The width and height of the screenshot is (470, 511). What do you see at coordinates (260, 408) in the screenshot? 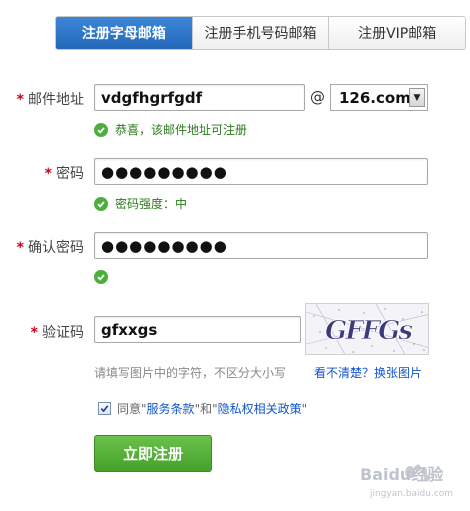
I see `privacy-policy-link: 隐私权相关政策` at bounding box center [260, 408].